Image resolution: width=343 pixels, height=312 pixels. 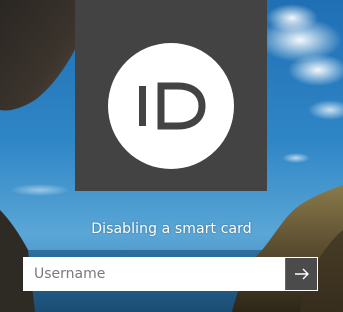 What do you see at coordinates (171, 229) in the screenshot?
I see `status-message: Disabling a smart card` at bounding box center [171, 229].